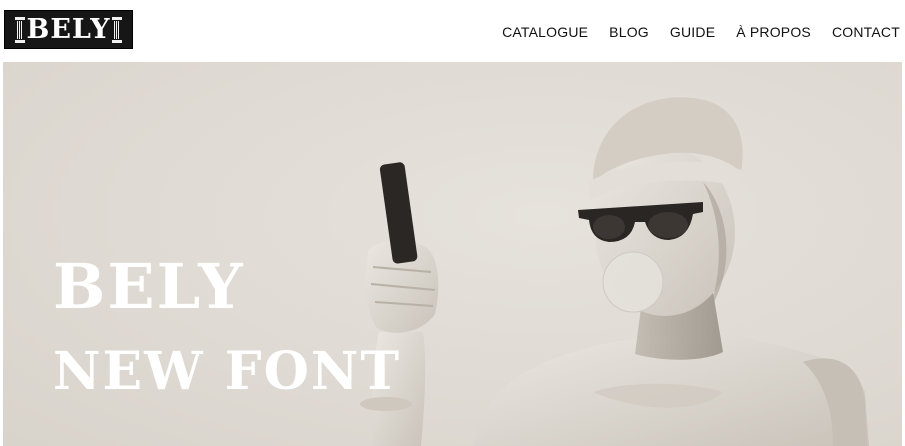 The width and height of the screenshot is (905, 446). Describe the element at coordinates (773, 32) in the screenshot. I see `nav-a-propos: À PROPOS` at that location.